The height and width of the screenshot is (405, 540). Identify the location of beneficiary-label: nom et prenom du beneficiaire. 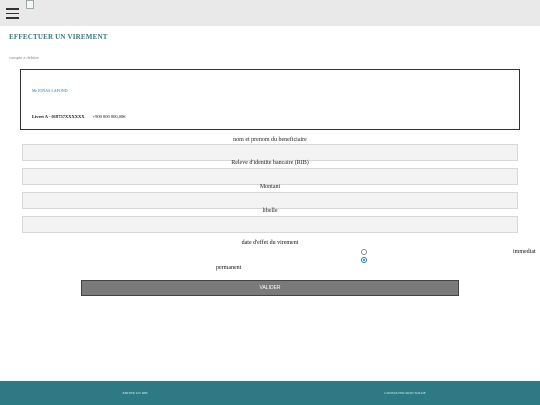
(270, 140).